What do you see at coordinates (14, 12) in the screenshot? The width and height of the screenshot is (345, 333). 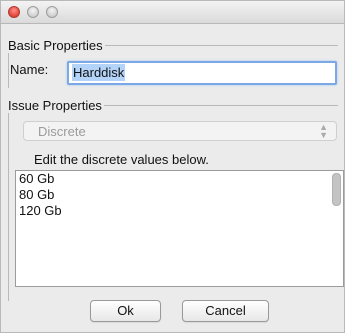 I see `close-icon` at bounding box center [14, 12].